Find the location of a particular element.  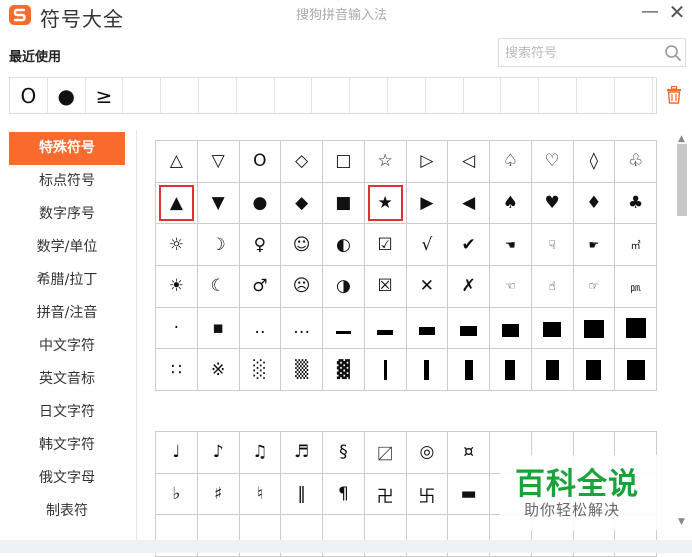

symbol-cell: ▒ is located at coordinates (302, 370).